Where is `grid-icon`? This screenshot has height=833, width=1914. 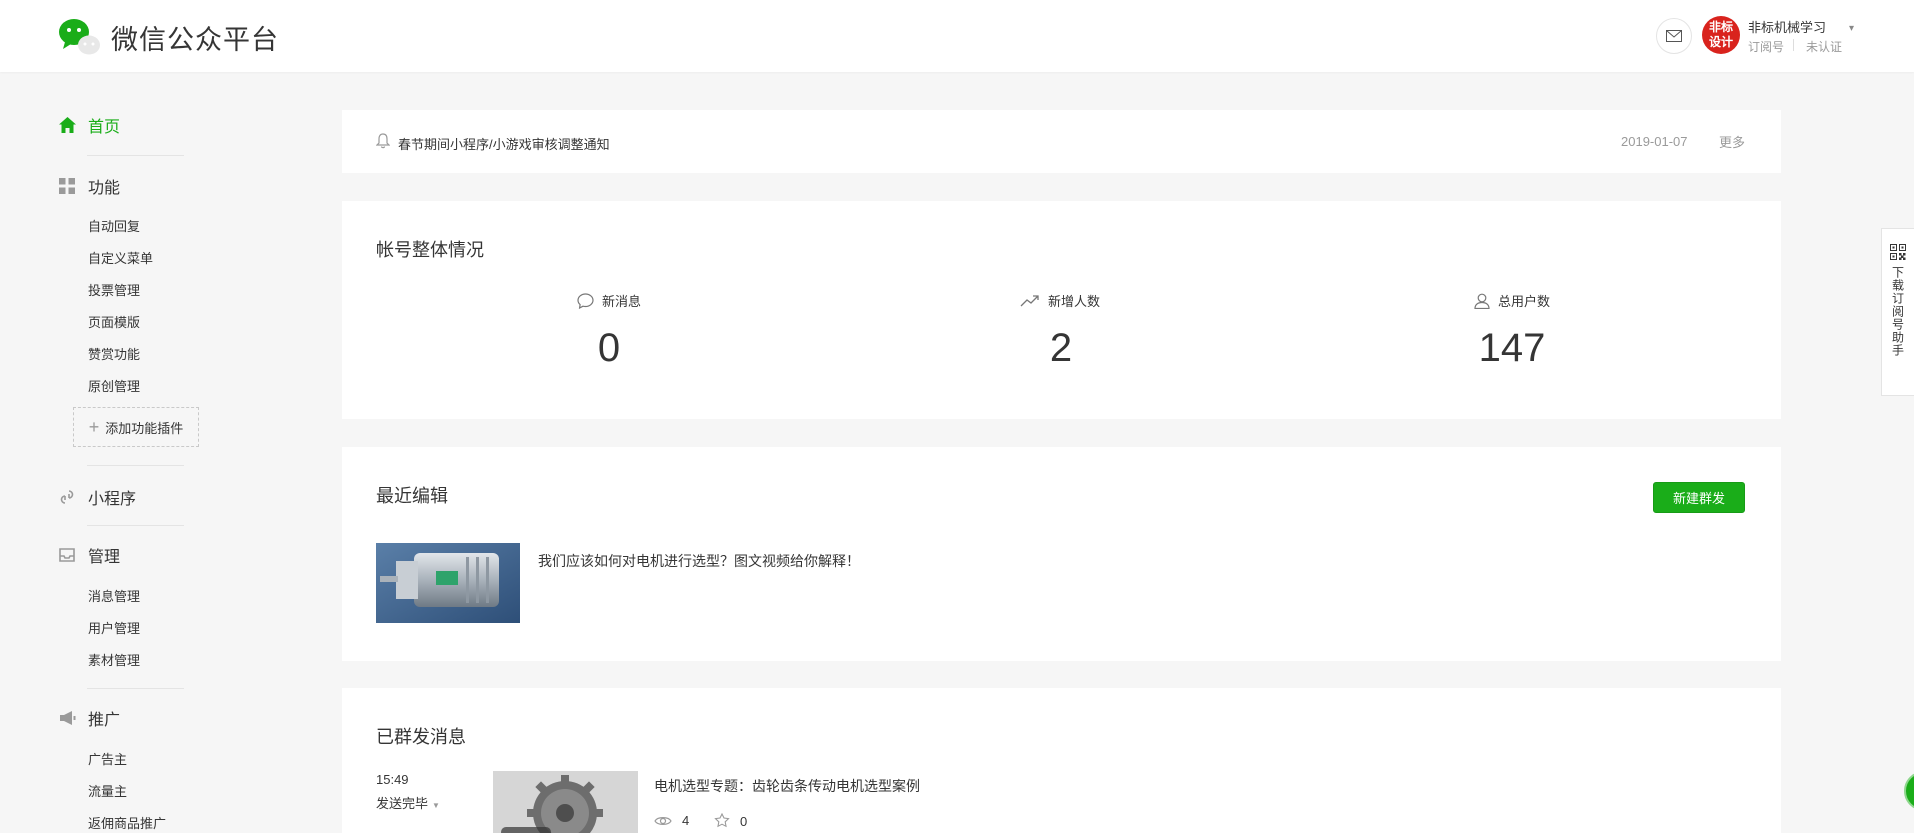 grid-icon is located at coordinates (67, 186).